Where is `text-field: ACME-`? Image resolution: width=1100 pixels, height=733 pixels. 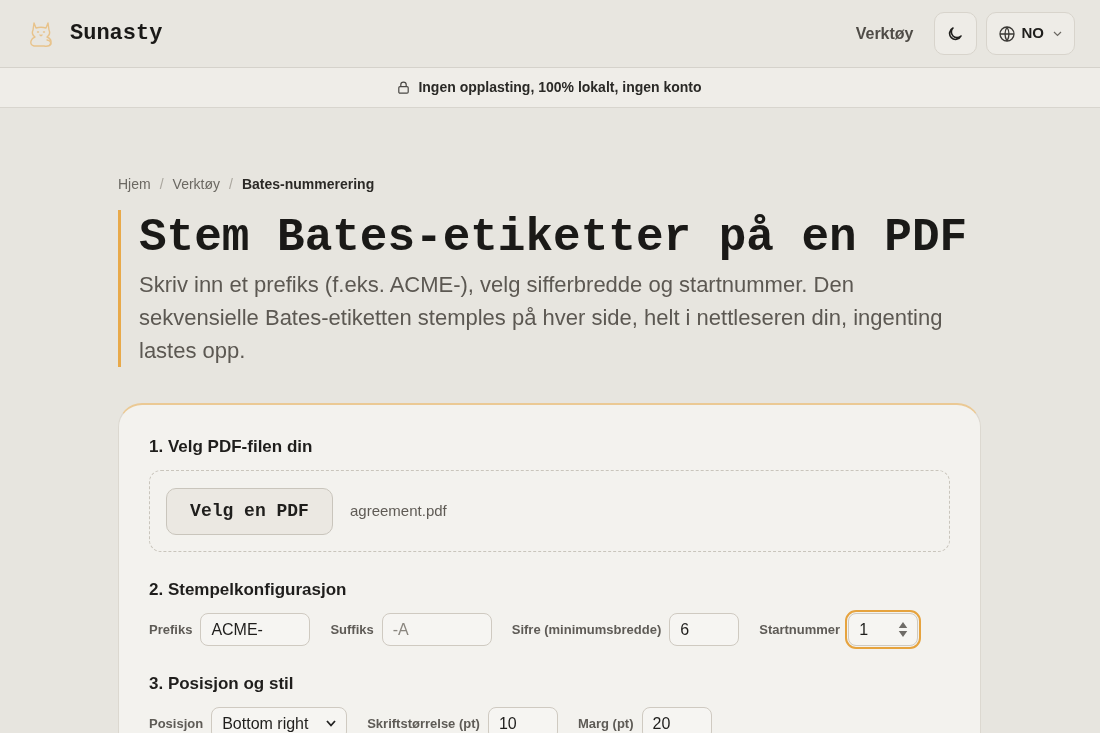
text-field: ACME- is located at coordinates (255, 629).